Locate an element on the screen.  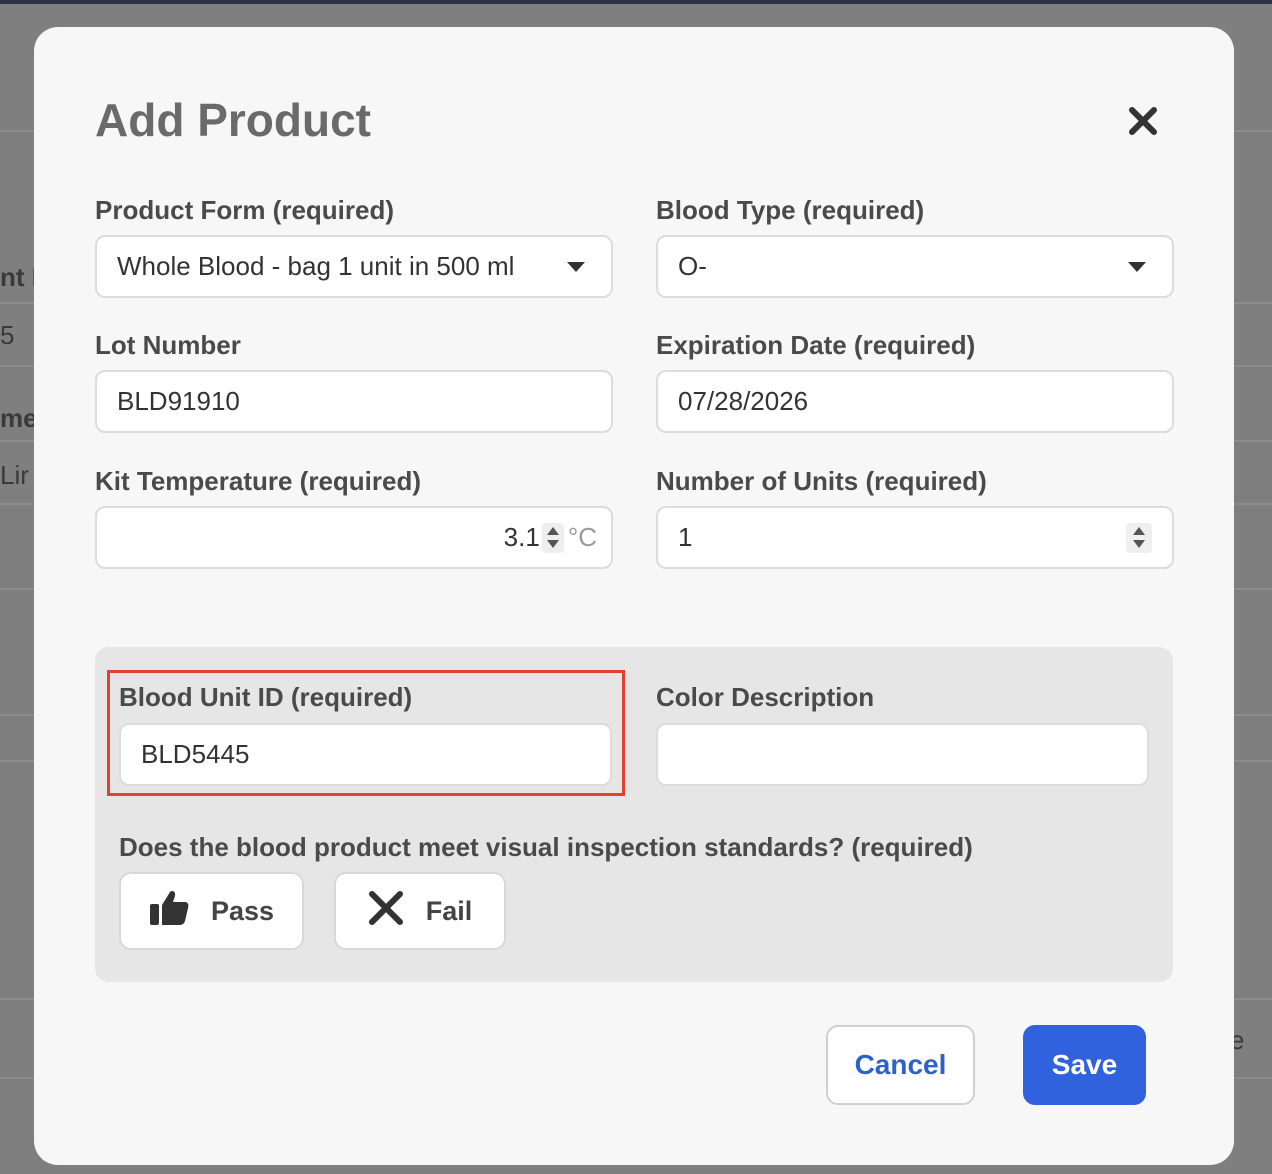
save-button: Save is located at coordinates (1084, 1065).